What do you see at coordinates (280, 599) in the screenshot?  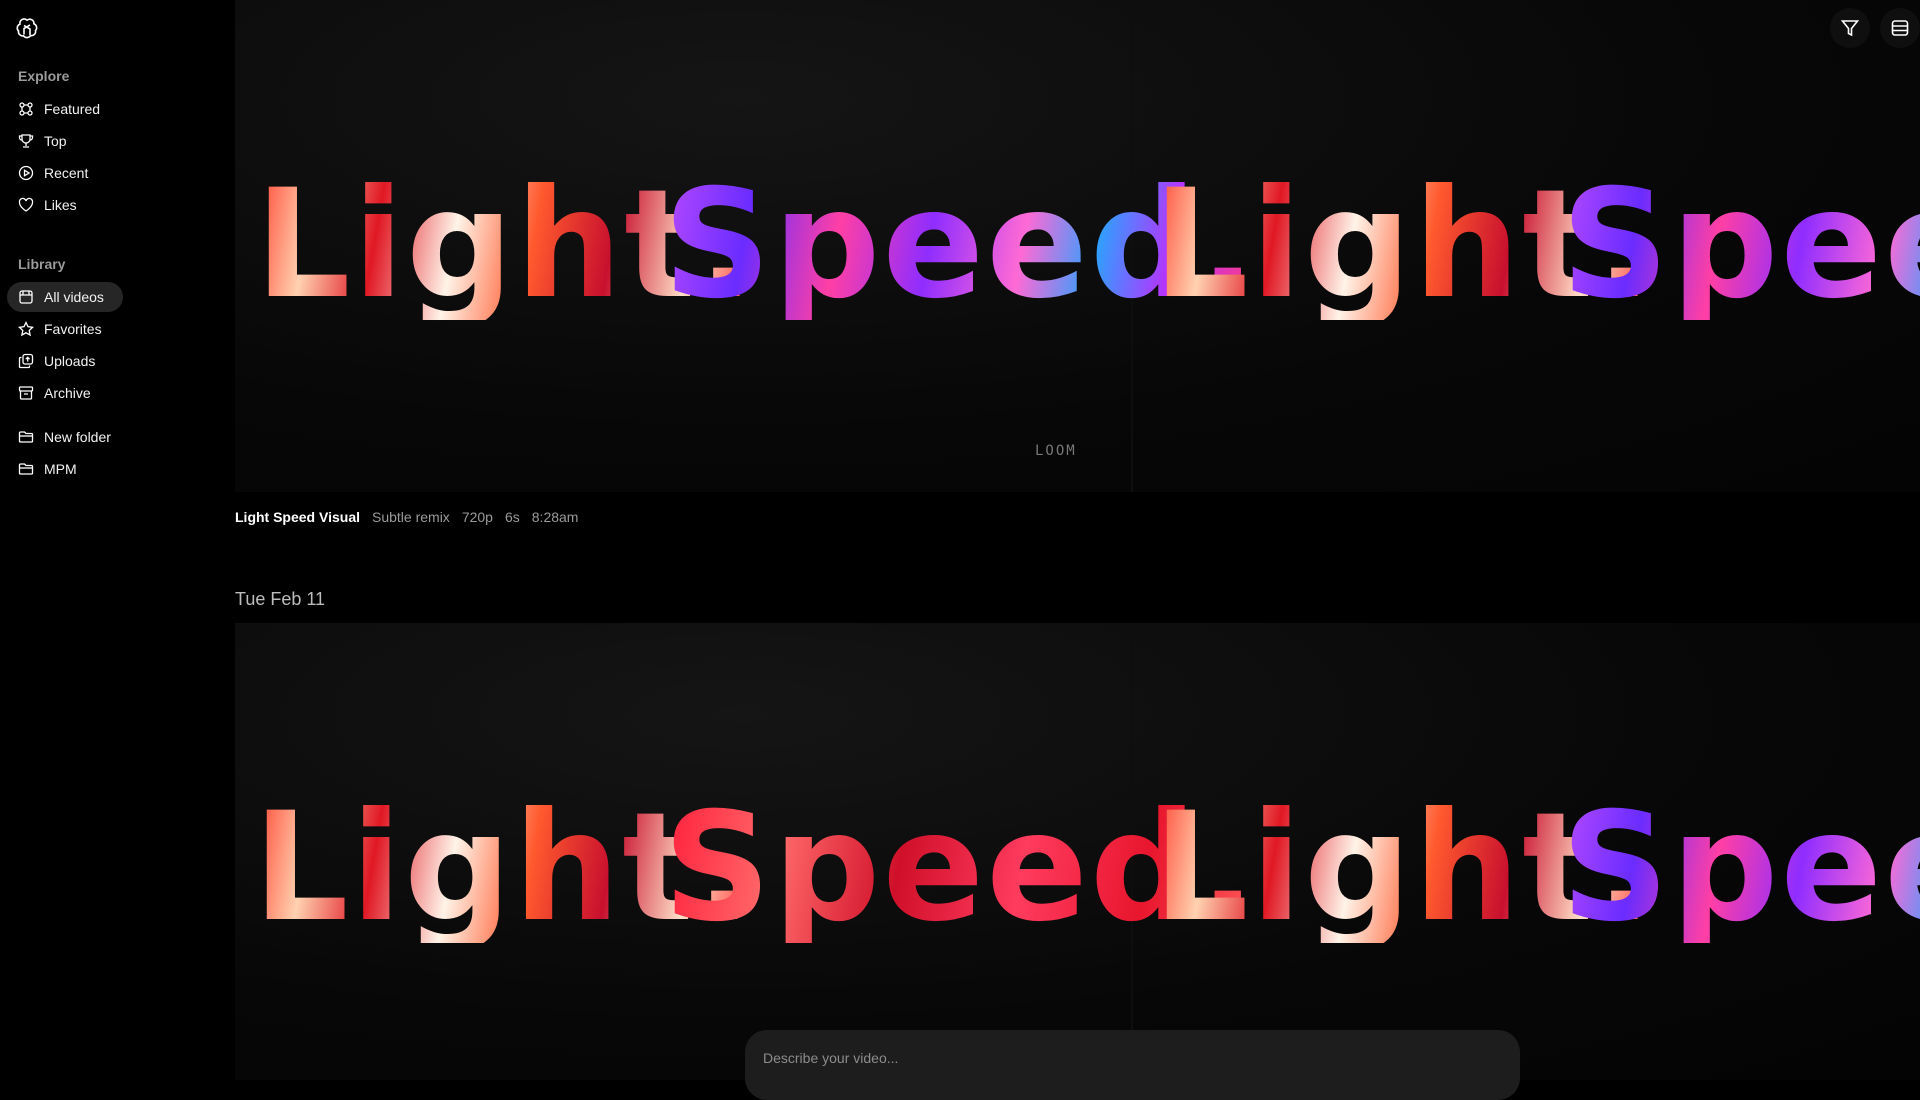 I see `date-heading: Tue Feb 11` at bounding box center [280, 599].